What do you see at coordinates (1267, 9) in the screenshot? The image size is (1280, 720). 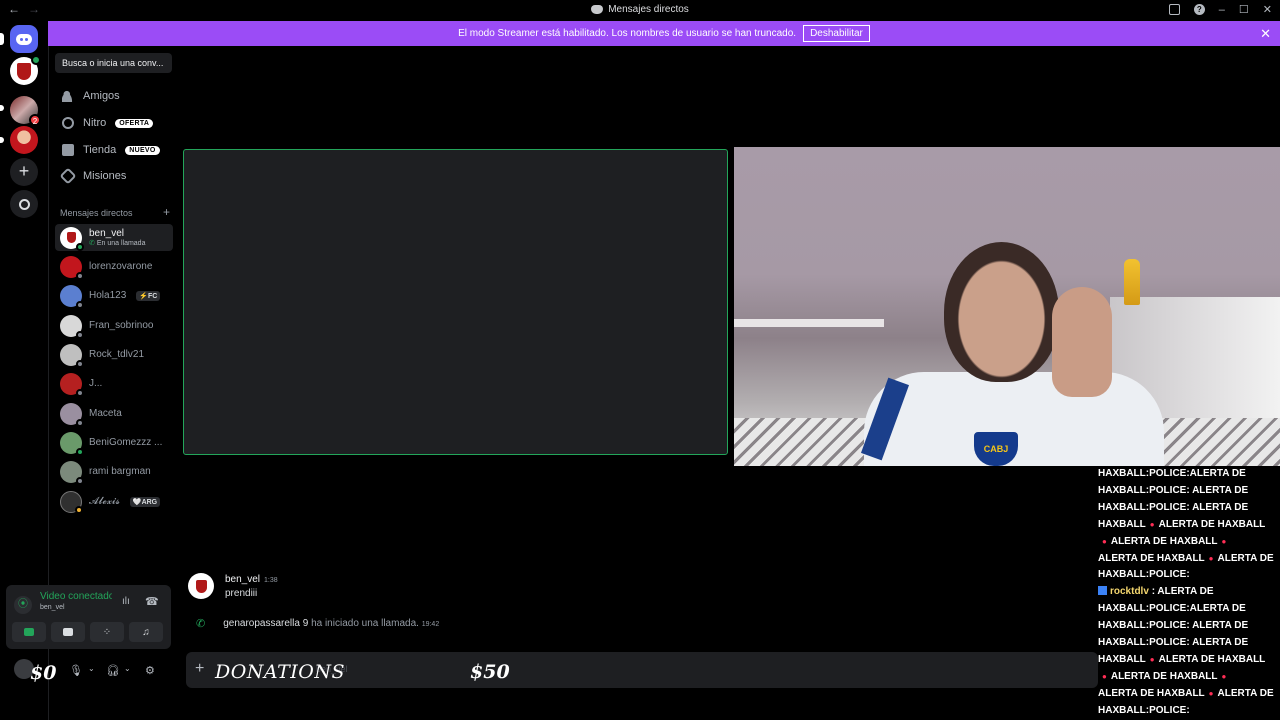 I see `close-window-button: ✕` at bounding box center [1267, 9].